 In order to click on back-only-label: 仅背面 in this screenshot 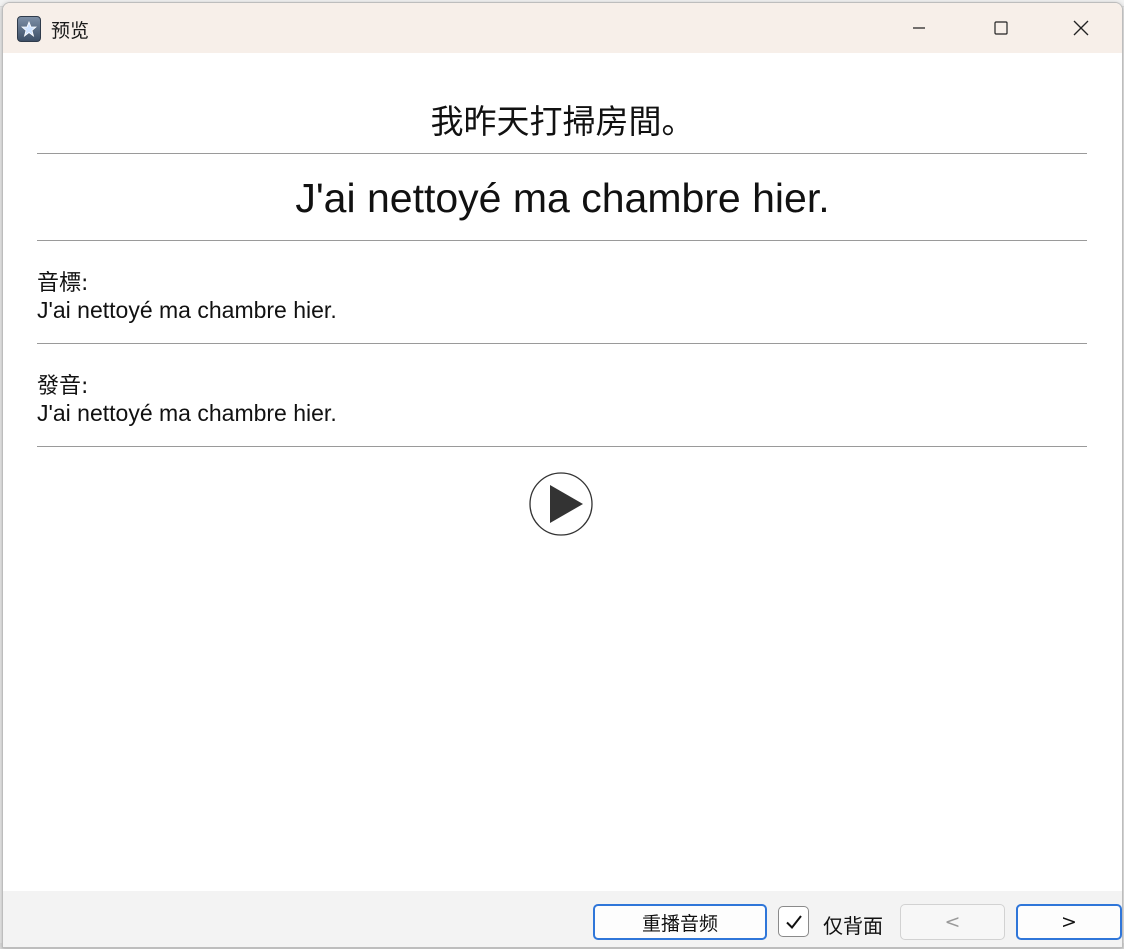, I will do `click(853, 924)`.